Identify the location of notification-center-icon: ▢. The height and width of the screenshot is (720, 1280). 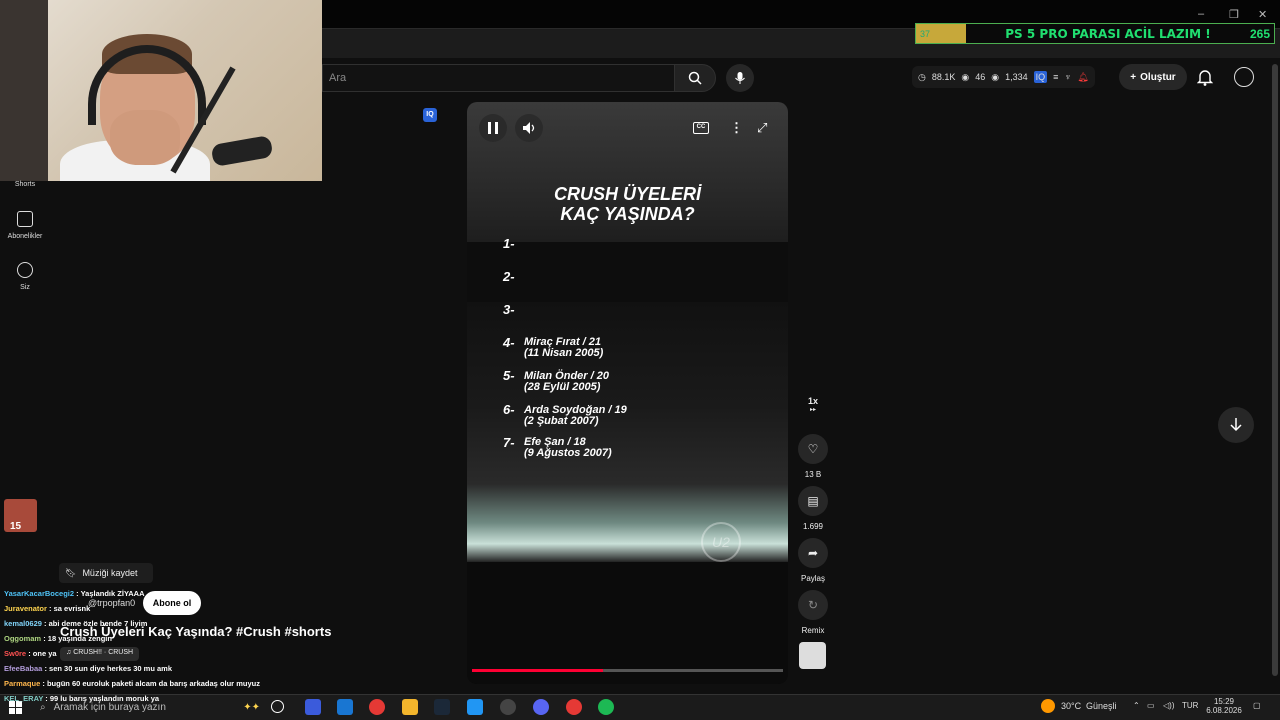
(1257, 705).